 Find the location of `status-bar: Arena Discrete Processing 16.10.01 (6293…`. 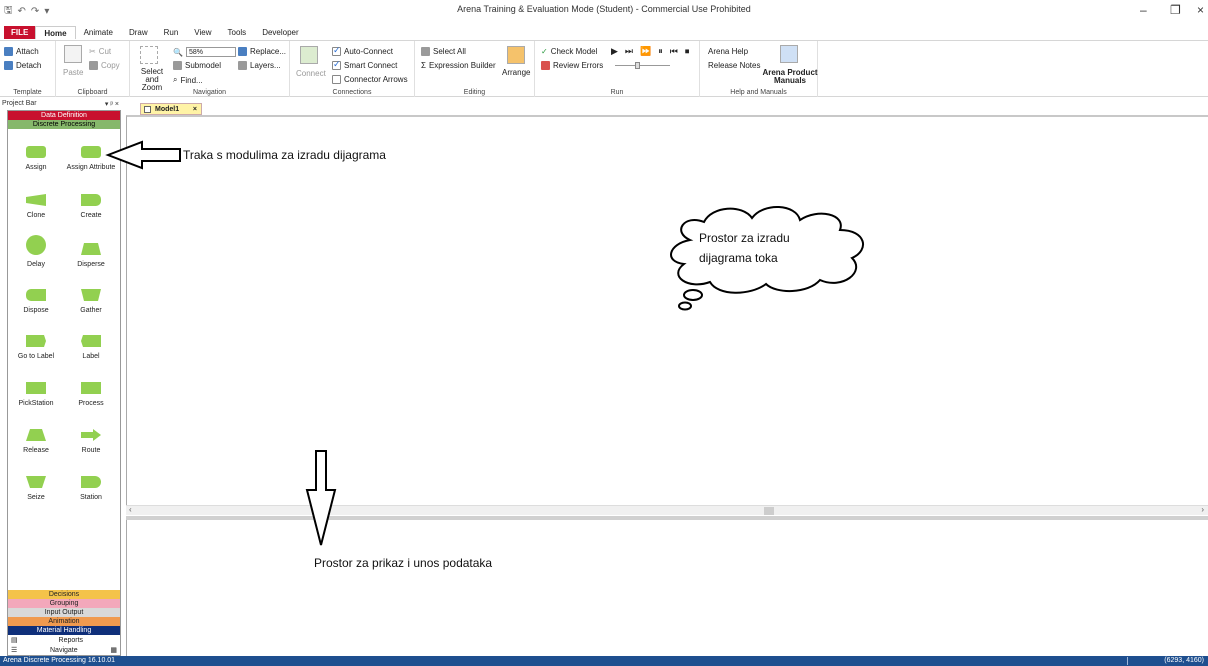

status-bar: Arena Discrete Processing 16.10.01 (6293… is located at coordinates (604, 661).